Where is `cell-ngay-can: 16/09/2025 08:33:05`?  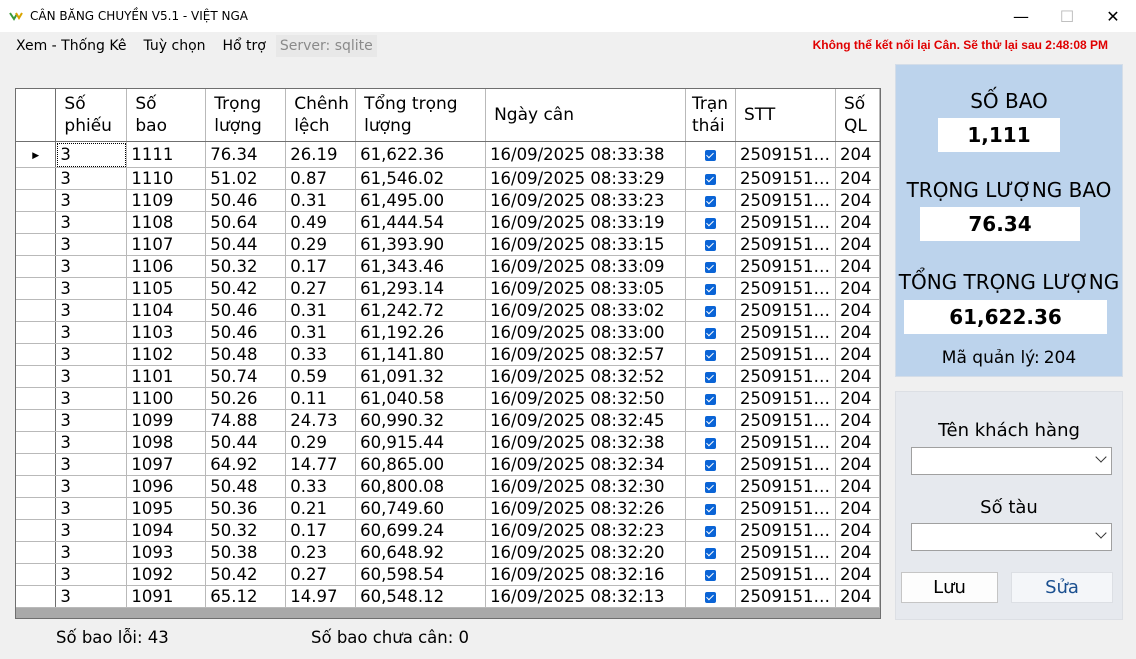
cell-ngay-can: 16/09/2025 08:33:05 is located at coordinates (585, 288).